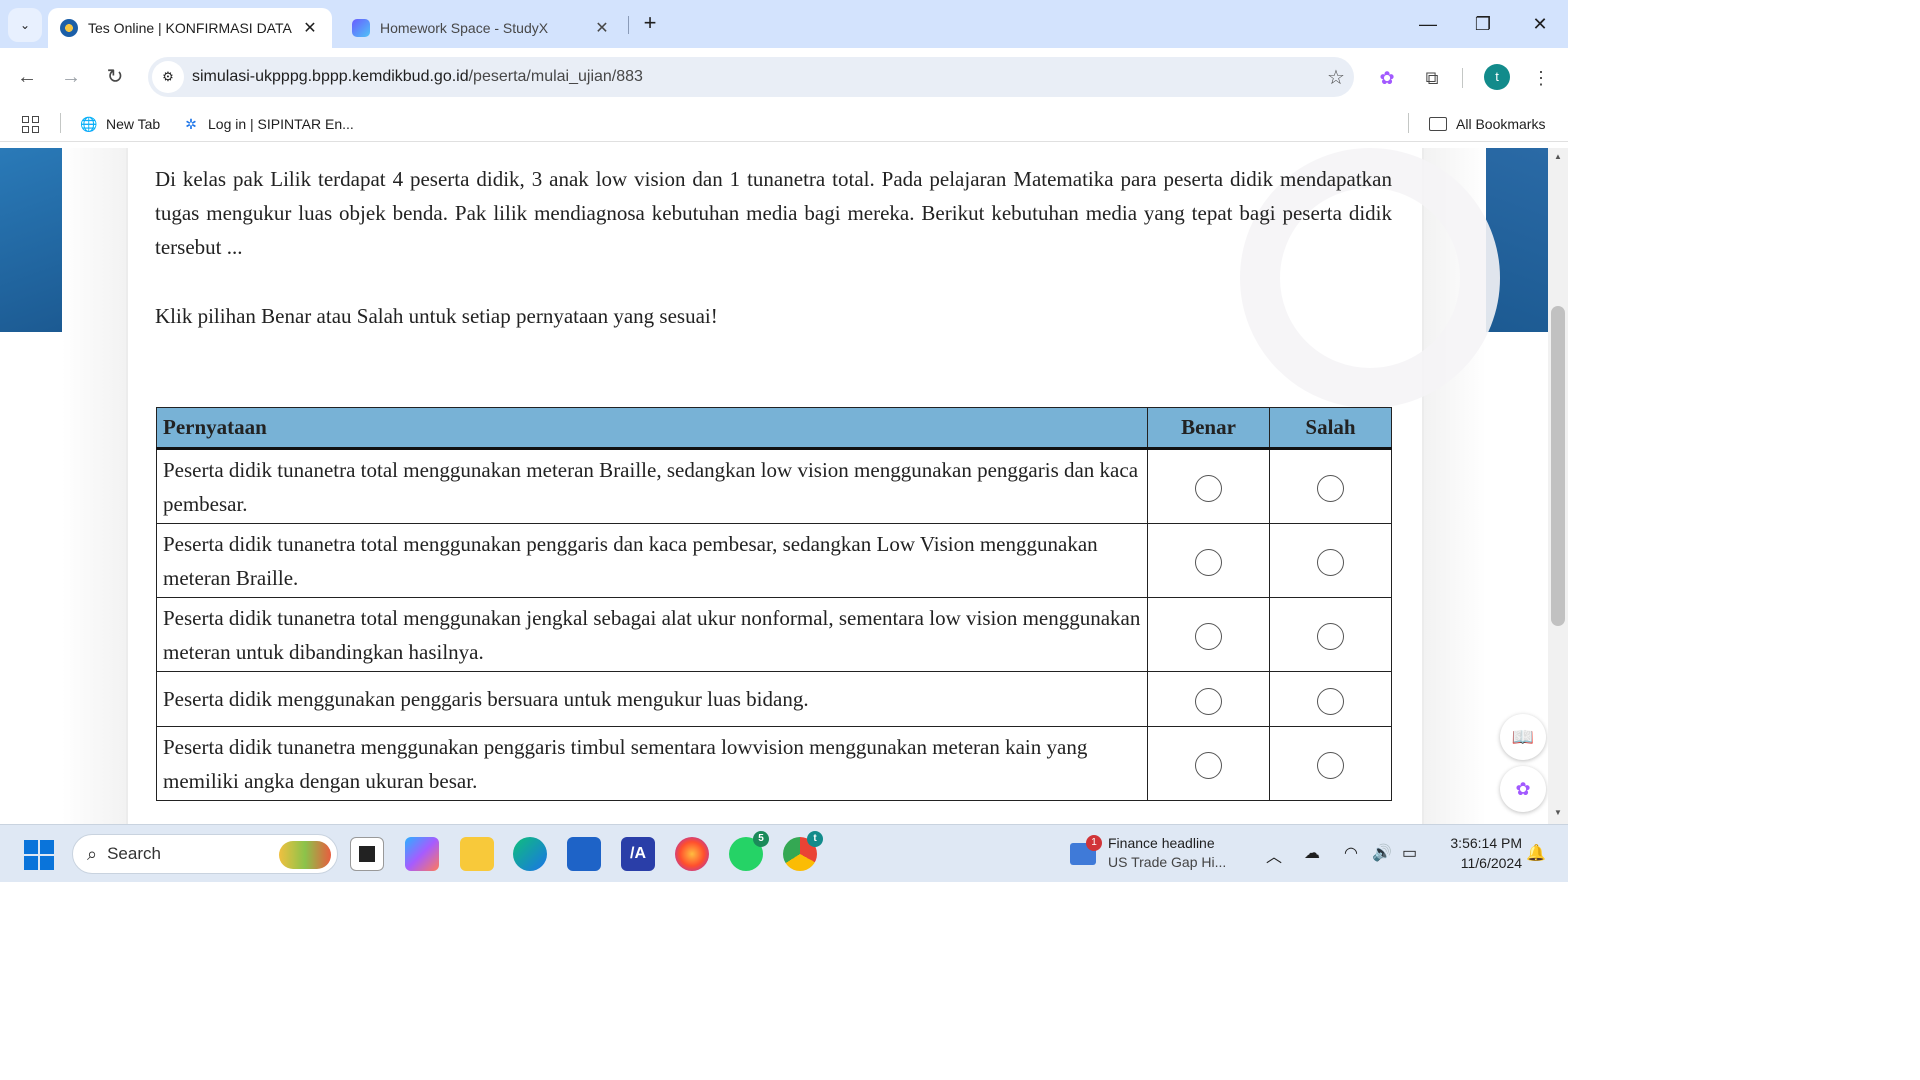 This screenshot has height=1080, width=1920. I want to click on search-icon: ⌕, so click(92, 853).